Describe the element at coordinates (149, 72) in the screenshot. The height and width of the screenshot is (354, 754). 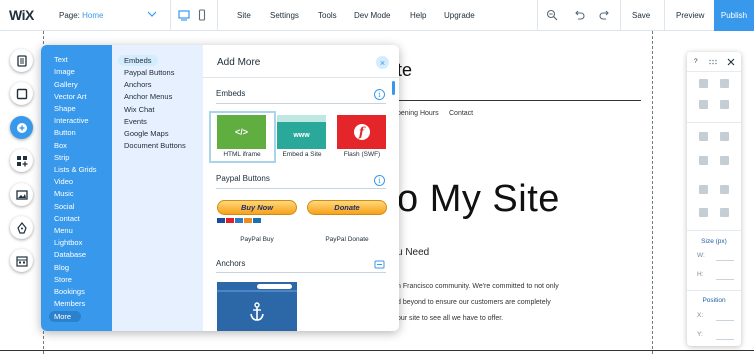
I see `subcategory-paypal-buttons: Paypal Buttons` at that location.